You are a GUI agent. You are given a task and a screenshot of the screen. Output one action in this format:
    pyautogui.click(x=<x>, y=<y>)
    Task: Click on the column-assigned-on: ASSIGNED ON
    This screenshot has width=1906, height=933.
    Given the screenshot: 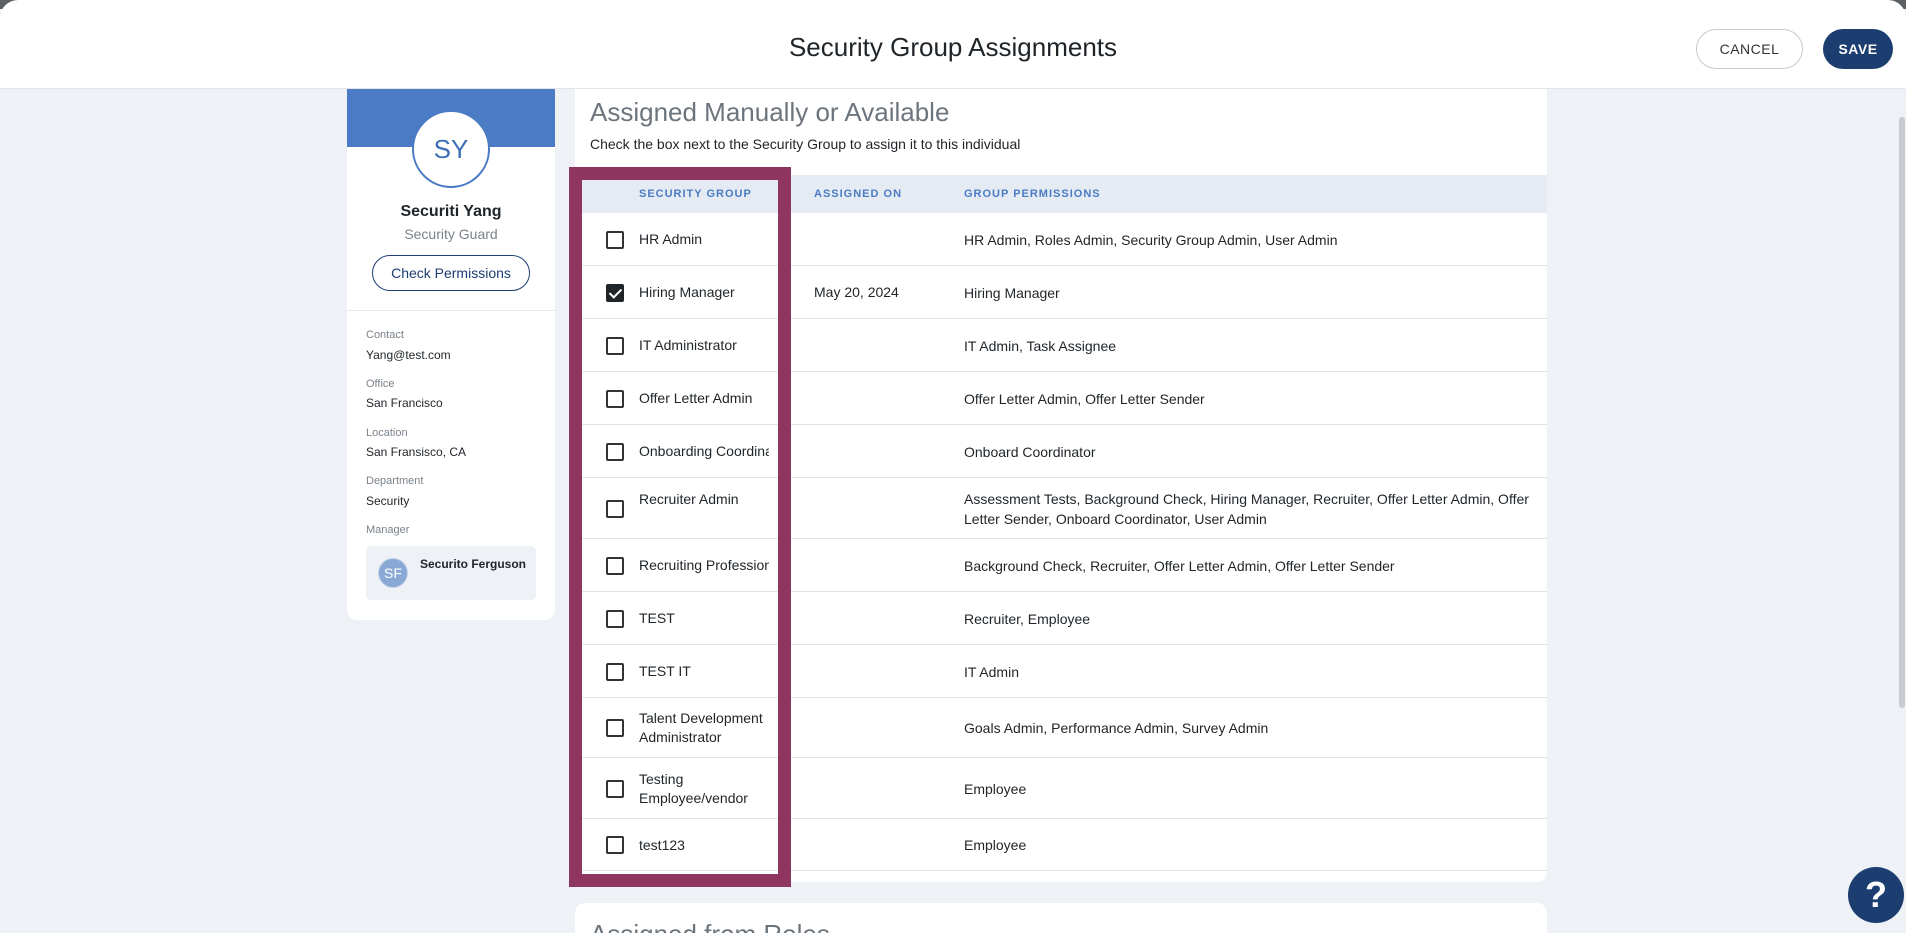 What is the action you would take?
    pyautogui.click(x=858, y=194)
    